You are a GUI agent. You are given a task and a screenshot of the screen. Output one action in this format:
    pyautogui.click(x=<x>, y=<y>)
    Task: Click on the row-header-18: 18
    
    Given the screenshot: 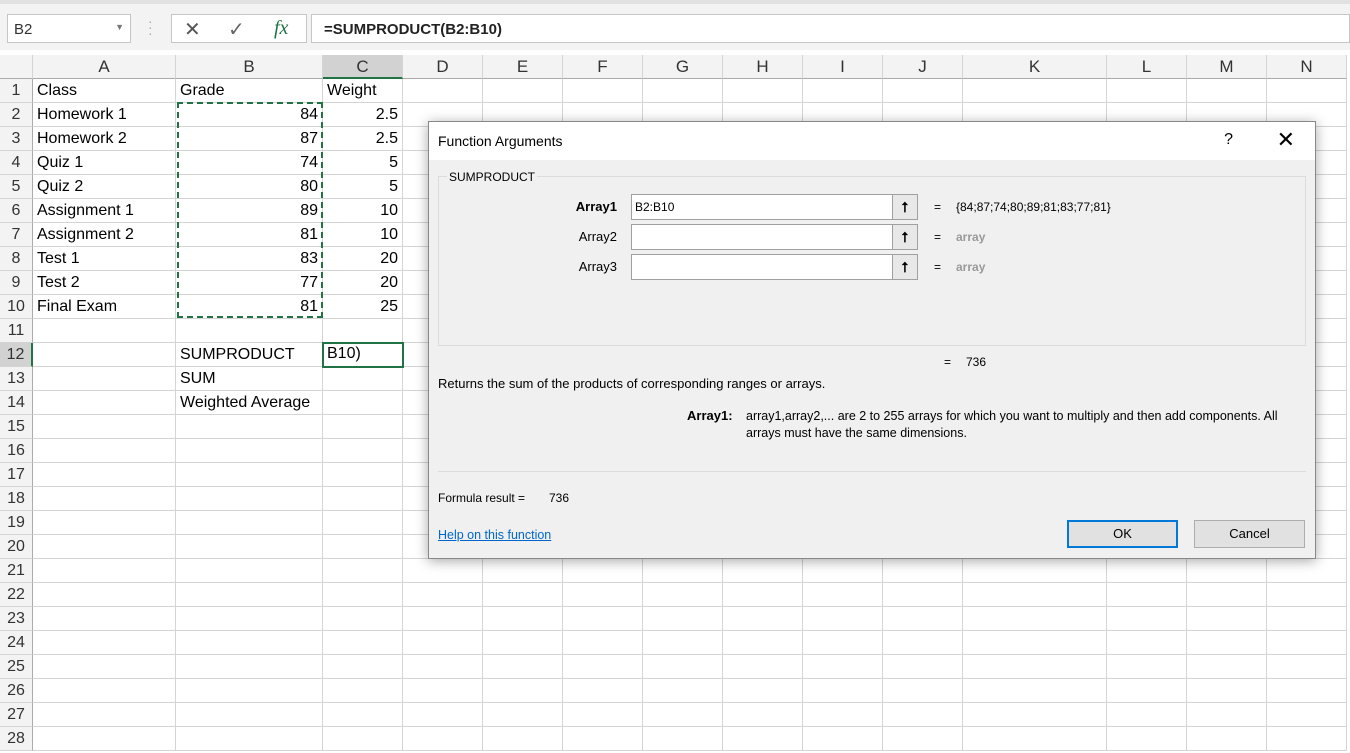 What is the action you would take?
    pyautogui.click(x=16, y=499)
    